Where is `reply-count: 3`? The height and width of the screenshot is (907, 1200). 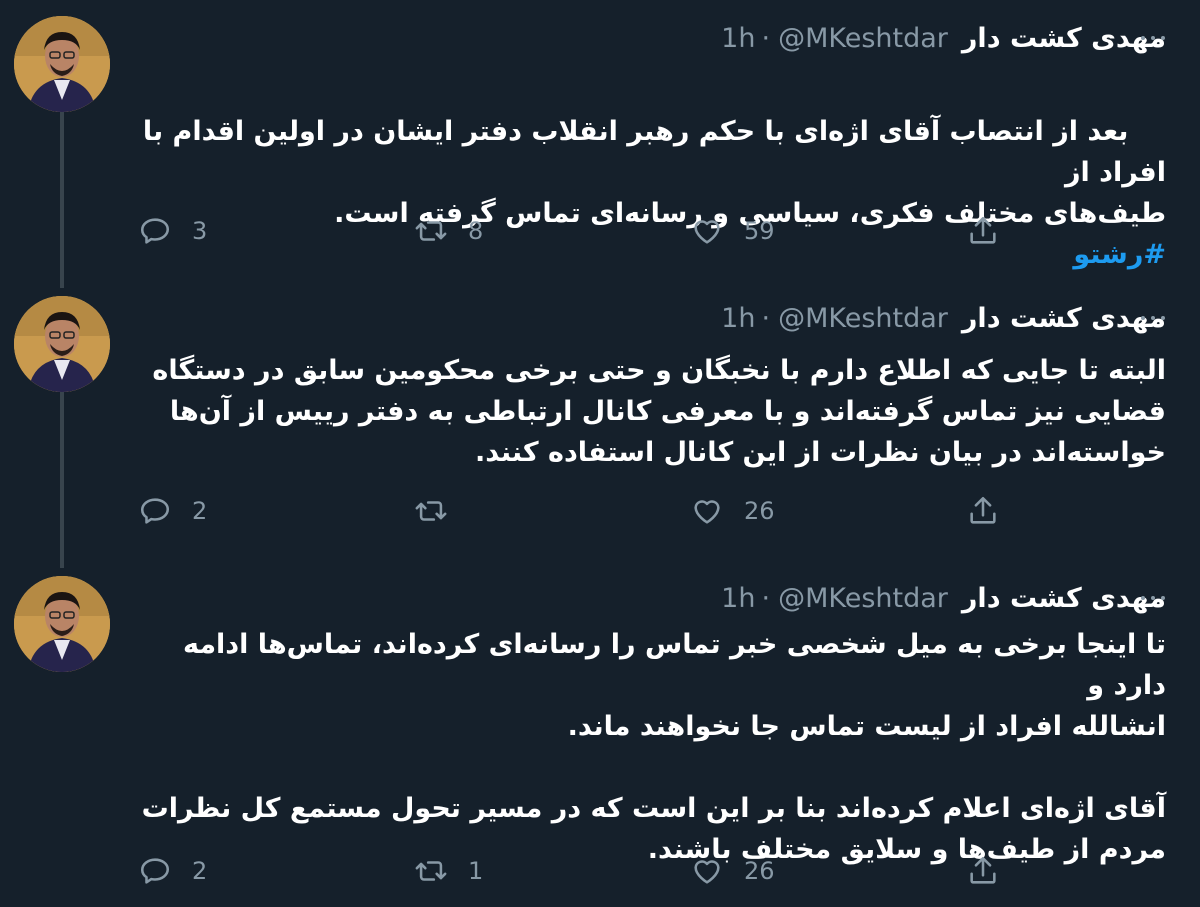 reply-count: 3 is located at coordinates (200, 231).